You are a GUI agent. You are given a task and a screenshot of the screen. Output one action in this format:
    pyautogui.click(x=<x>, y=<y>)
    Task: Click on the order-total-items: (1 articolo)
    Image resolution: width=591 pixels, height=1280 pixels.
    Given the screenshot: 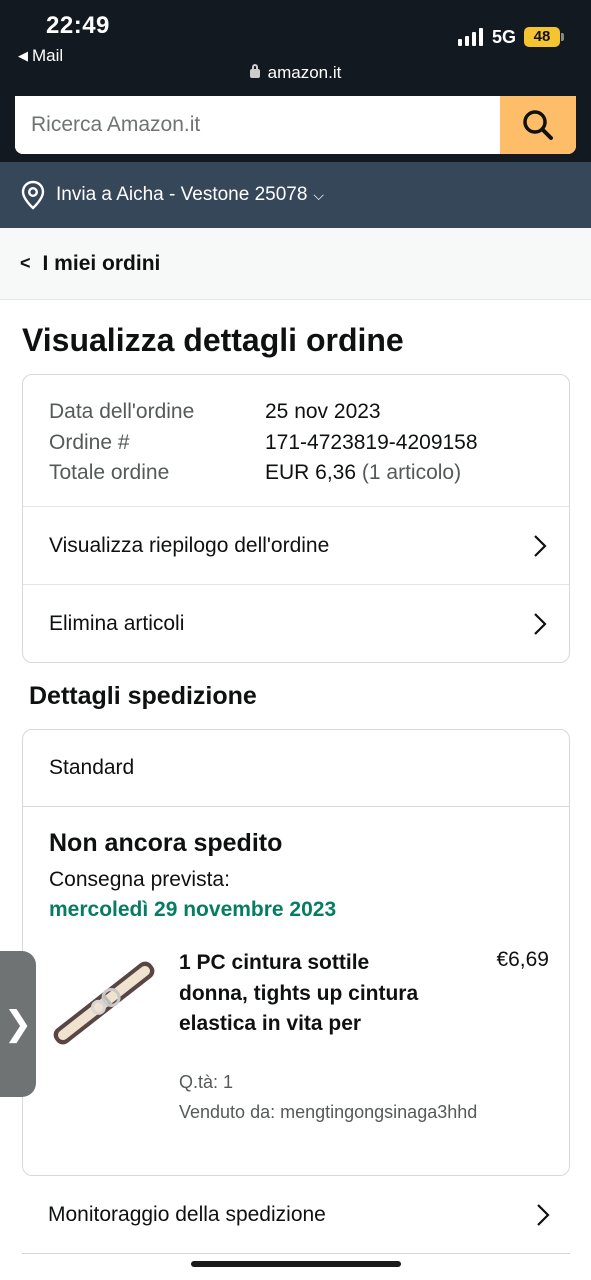 What is the action you would take?
    pyautogui.click(x=411, y=472)
    